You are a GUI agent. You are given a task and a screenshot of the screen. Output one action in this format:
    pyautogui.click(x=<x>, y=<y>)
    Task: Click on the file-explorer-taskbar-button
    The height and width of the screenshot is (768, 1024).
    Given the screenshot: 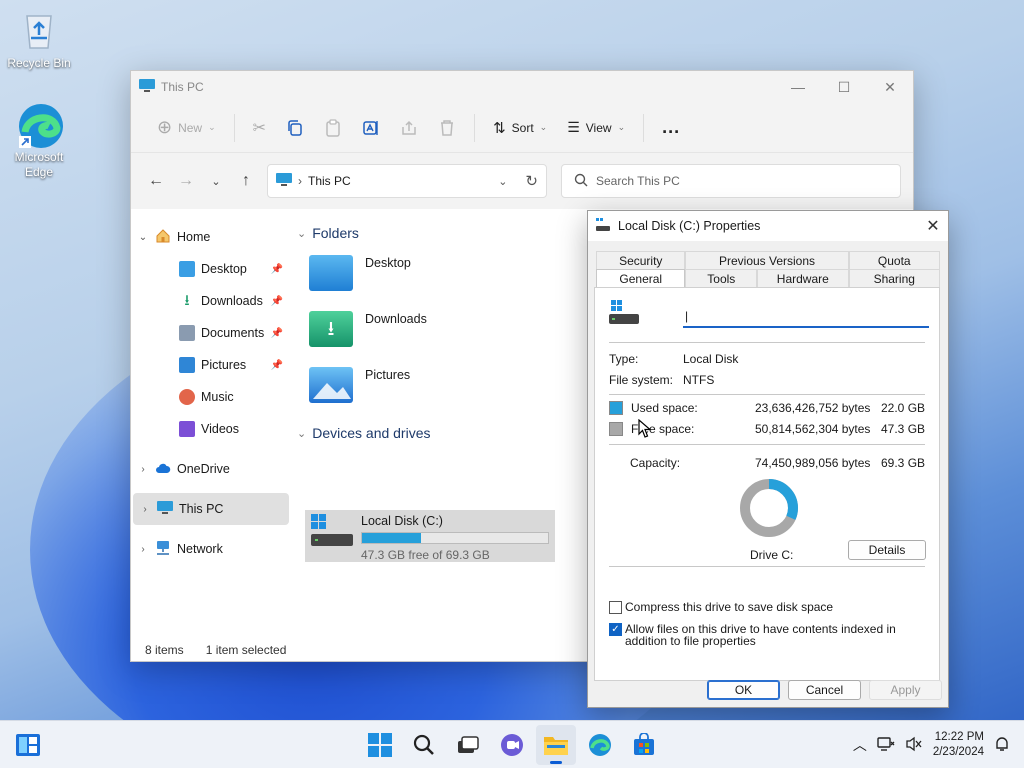 What is the action you would take?
    pyautogui.click(x=556, y=745)
    